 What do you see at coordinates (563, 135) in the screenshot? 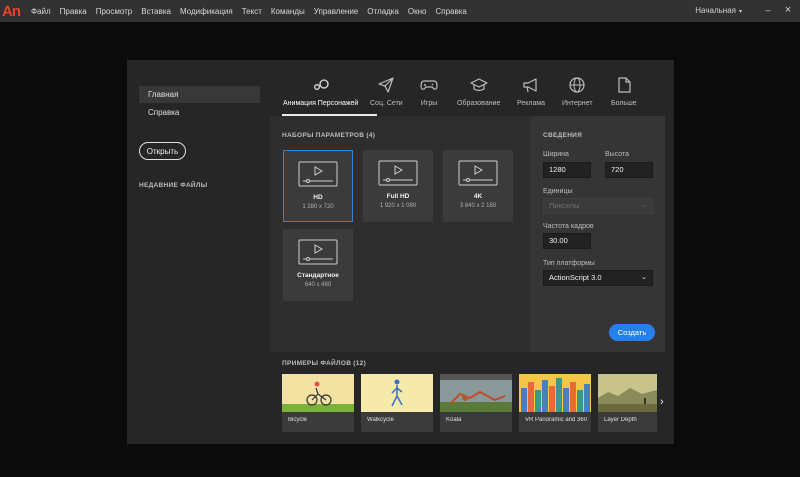
I see `details-heading: СВЕДЕНИЯ` at bounding box center [563, 135].